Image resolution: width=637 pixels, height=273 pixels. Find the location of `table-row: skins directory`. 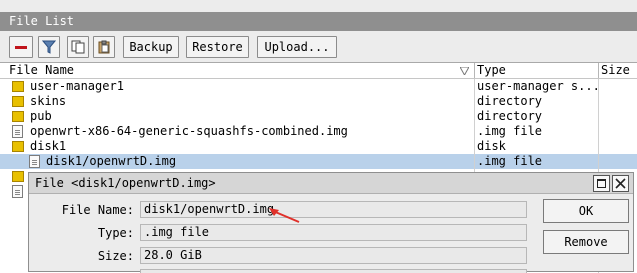

table-row: skins directory is located at coordinates (318, 101).